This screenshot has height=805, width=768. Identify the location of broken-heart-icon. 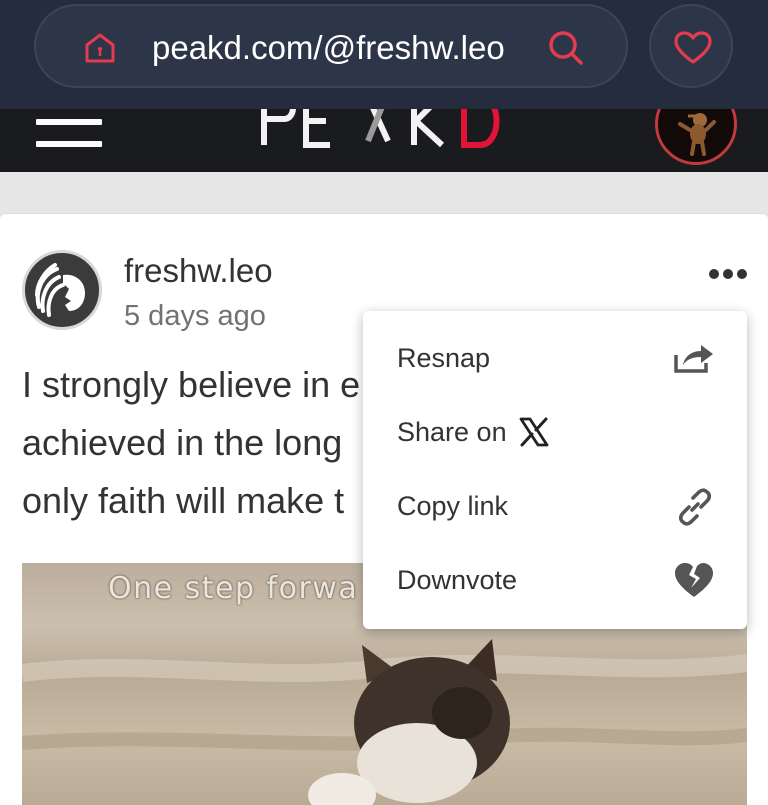
(694, 580).